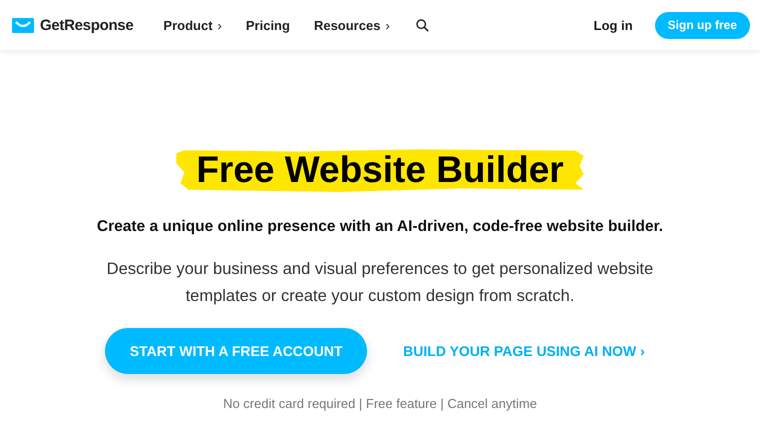  What do you see at coordinates (380, 283) in the screenshot?
I see `description: Describe your business and visual preferences to get personalized website templates or create your custom design from scratch.` at bounding box center [380, 283].